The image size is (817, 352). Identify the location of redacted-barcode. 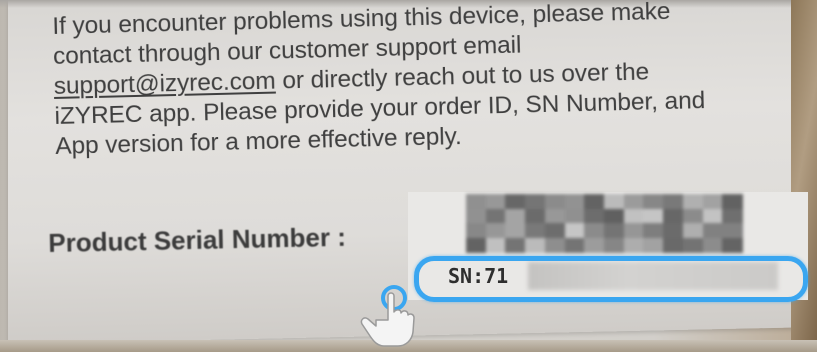
(604, 223).